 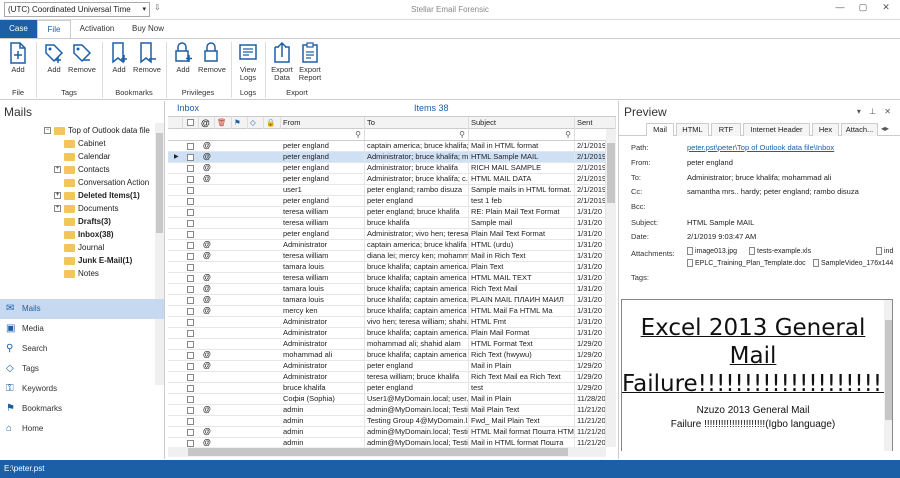 I want to click on bookmarks-remove-button: Remove, so click(x=147, y=58).